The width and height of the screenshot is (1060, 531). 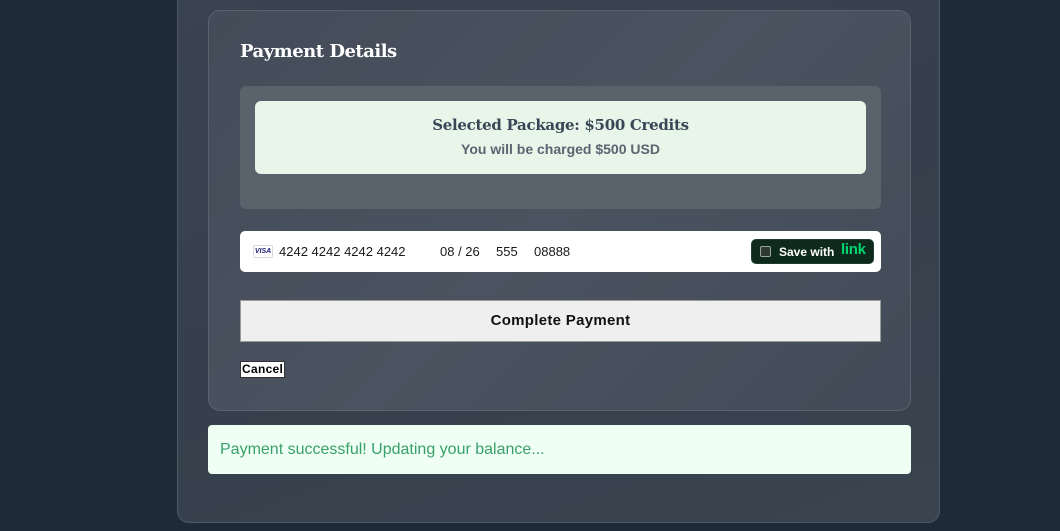 What do you see at coordinates (342, 251) in the screenshot?
I see `card-number-input: 4242 4242 4242 4242` at bounding box center [342, 251].